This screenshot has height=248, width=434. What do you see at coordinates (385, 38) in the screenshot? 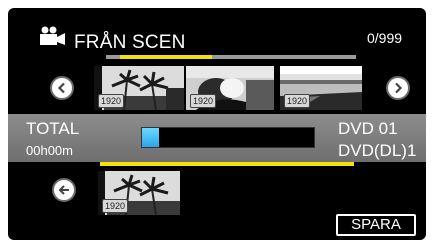
I see `scene-counter: 0/999` at bounding box center [385, 38].